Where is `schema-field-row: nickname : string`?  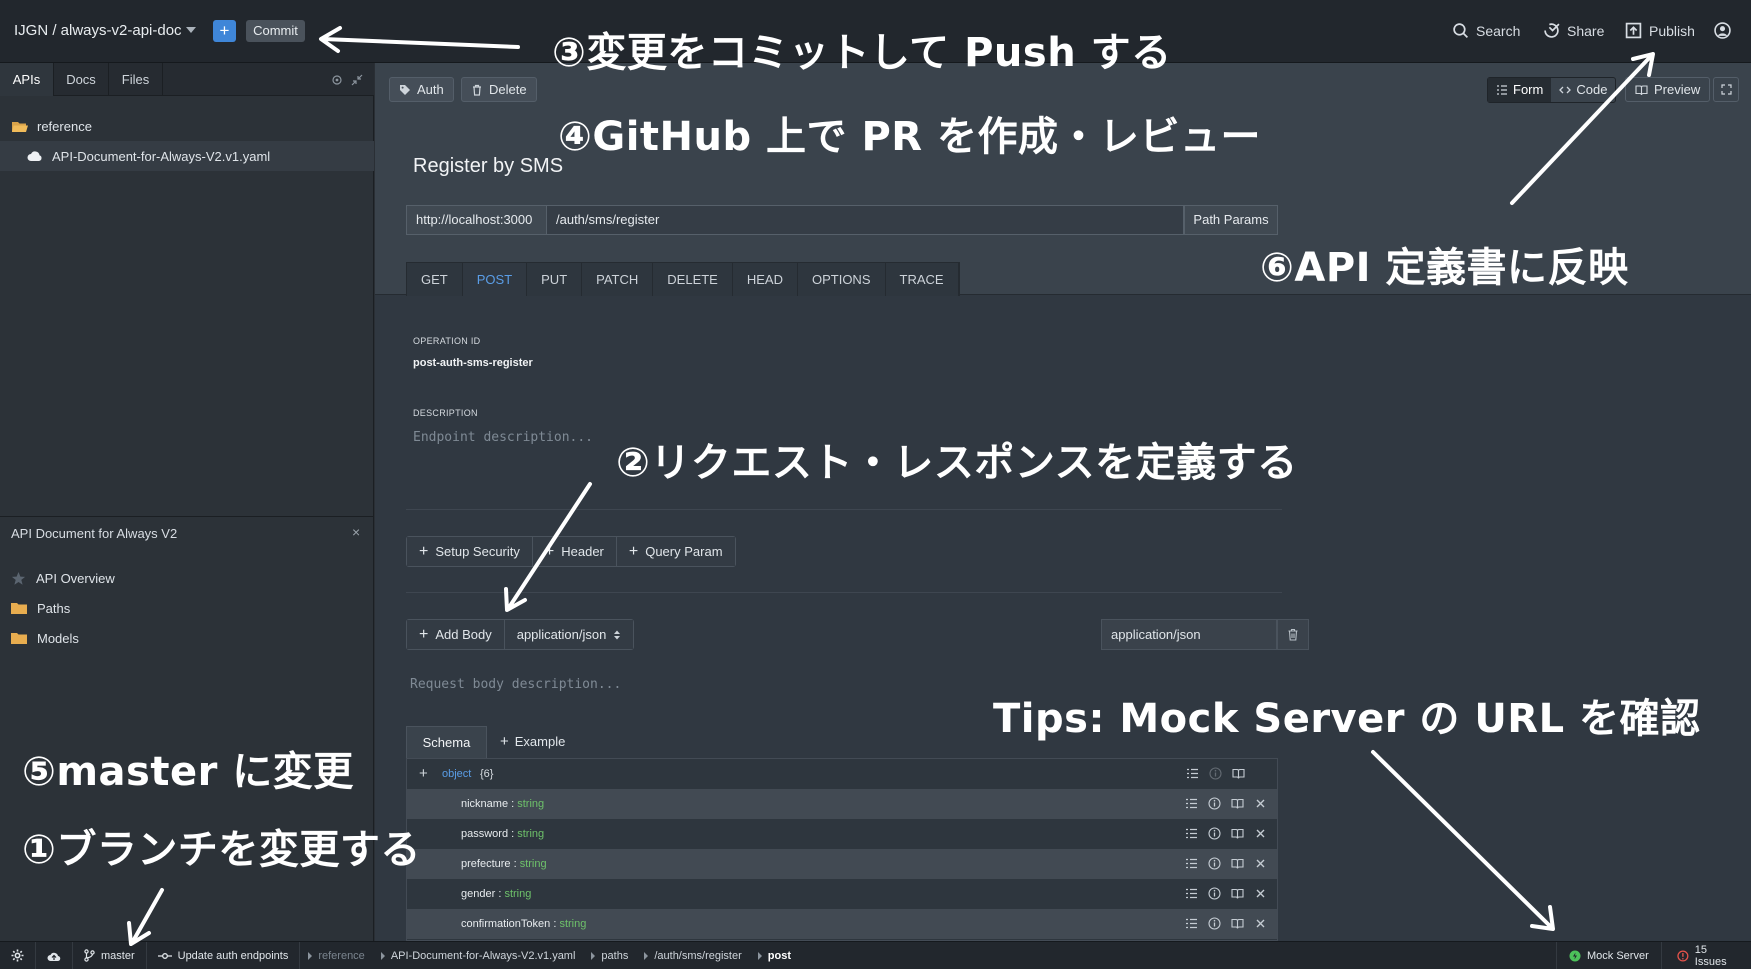 schema-field-row: nickname : string is located at coordinates (842, 804).